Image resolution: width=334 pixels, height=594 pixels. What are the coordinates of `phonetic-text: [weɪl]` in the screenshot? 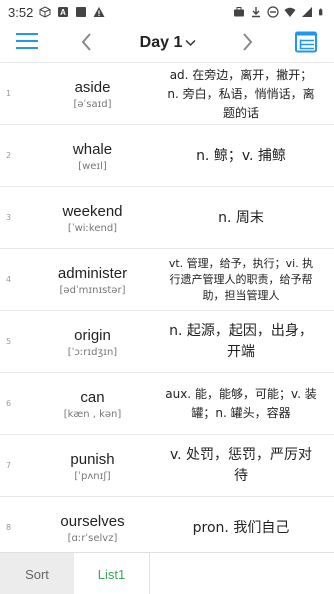 It's located at (92, 166).